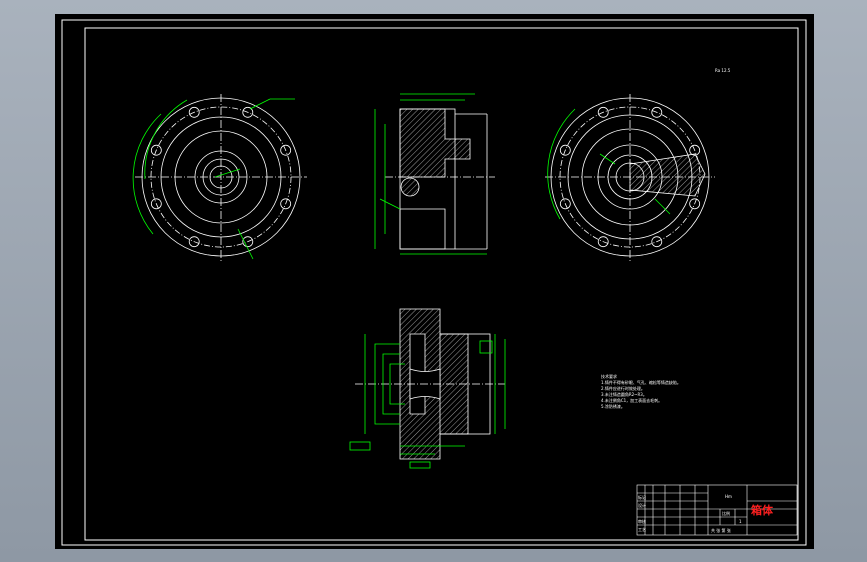 The image size is (867, 562). Describe the element at coordinates (642, 521) in the screenshot. I see `tb-row-review: 审核` at that location.